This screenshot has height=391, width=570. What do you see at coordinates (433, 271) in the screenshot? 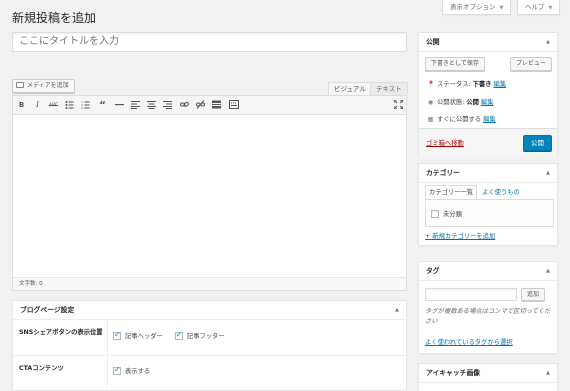
I see `tags-title: タグ` at bounding box center [433, 271].